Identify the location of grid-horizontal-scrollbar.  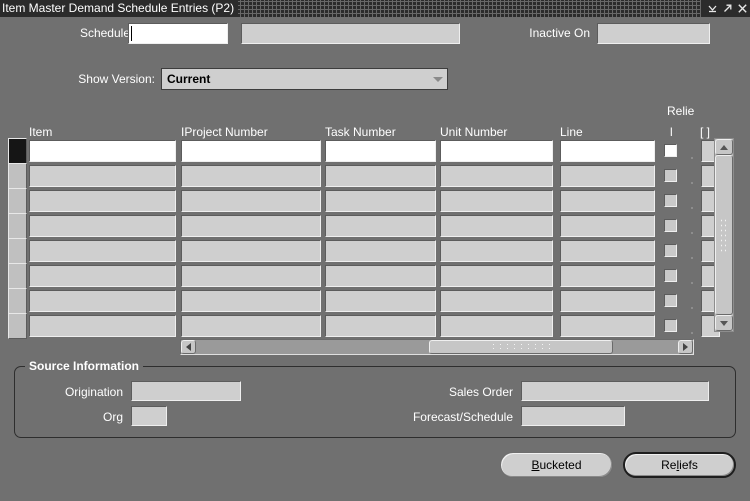
(437, 347).